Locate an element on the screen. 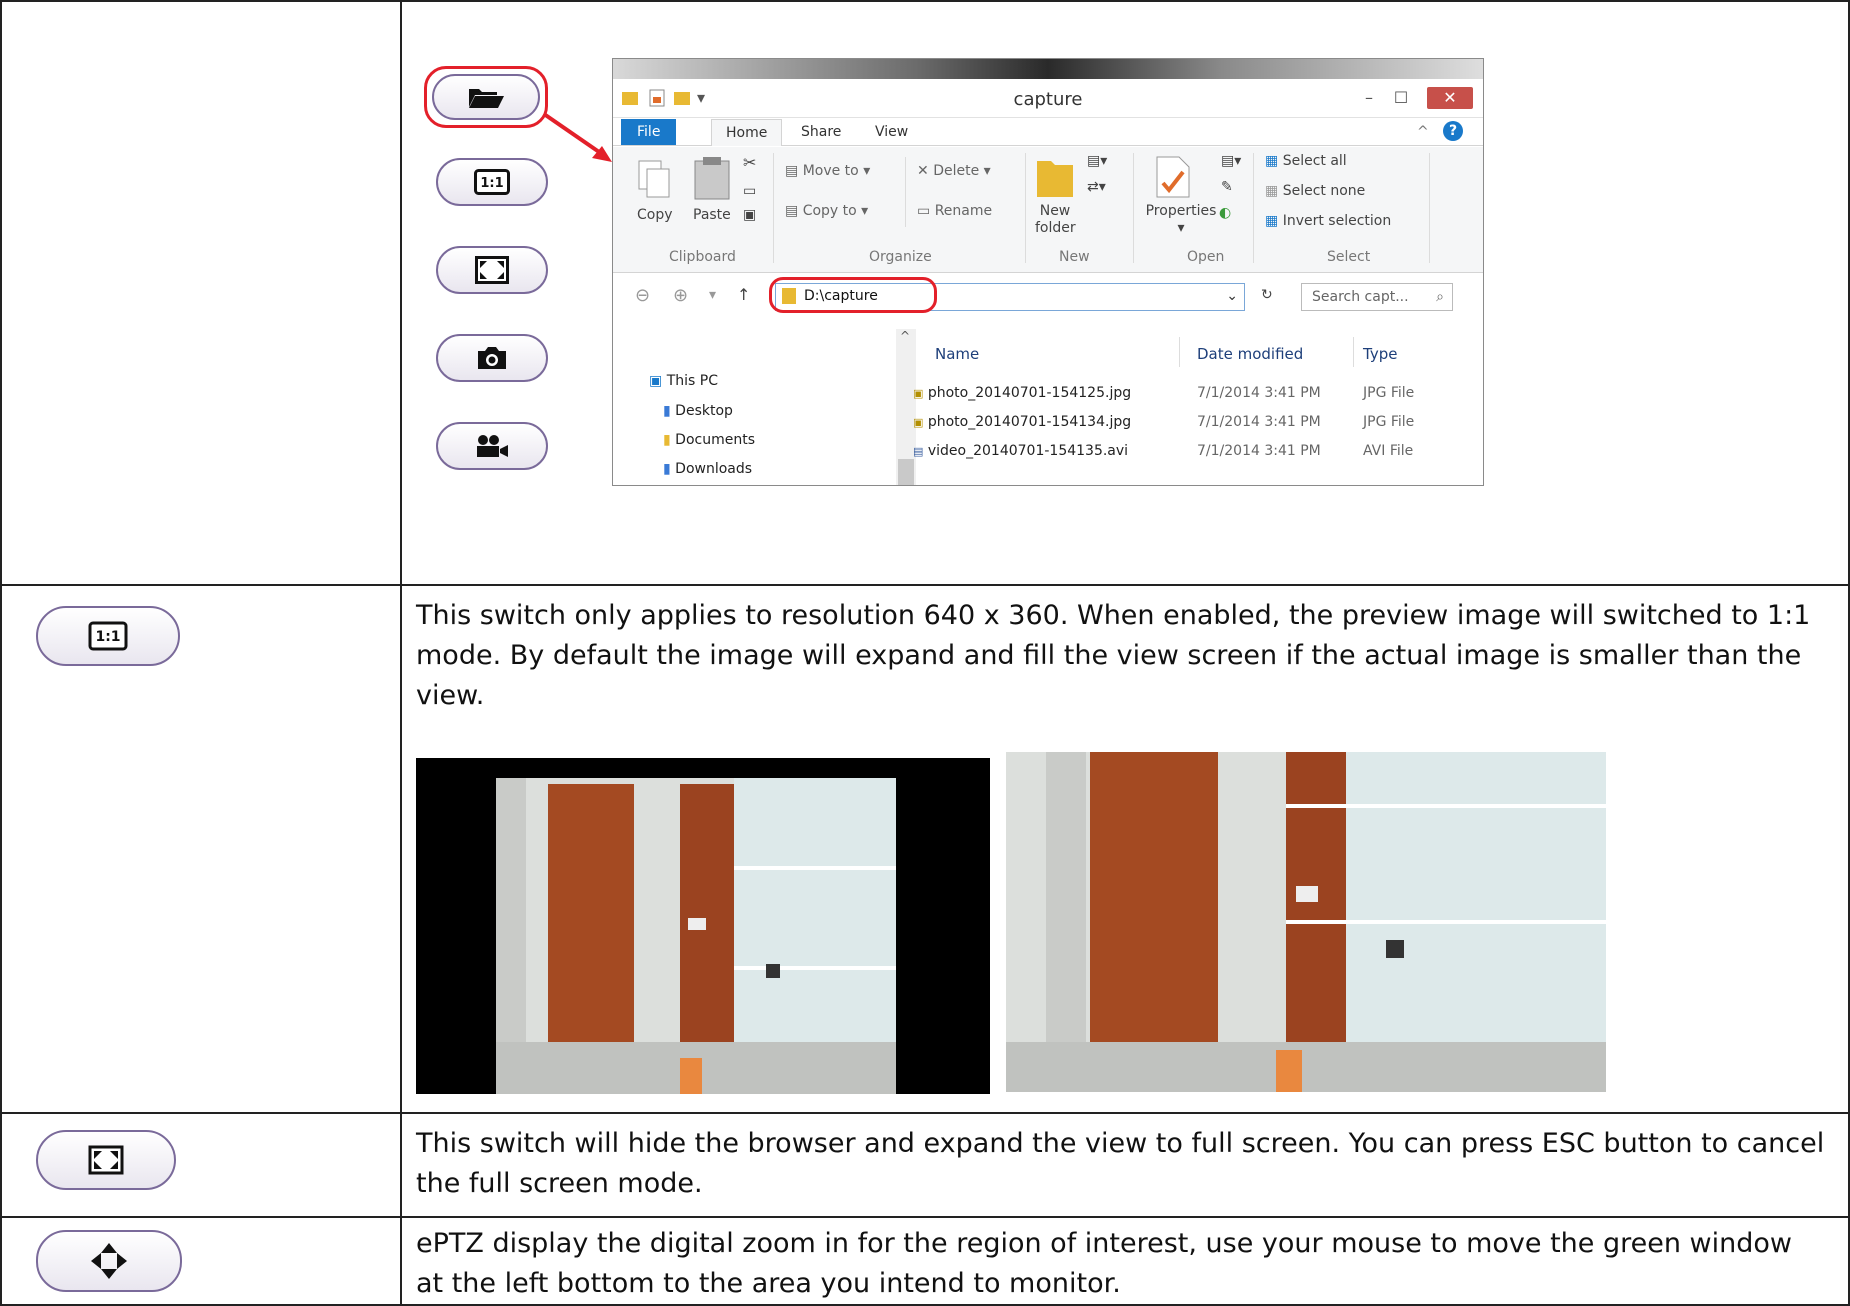 This screenshot has width=1850, height=1306. minimize-button: – is located at coordinates (1369, 98).